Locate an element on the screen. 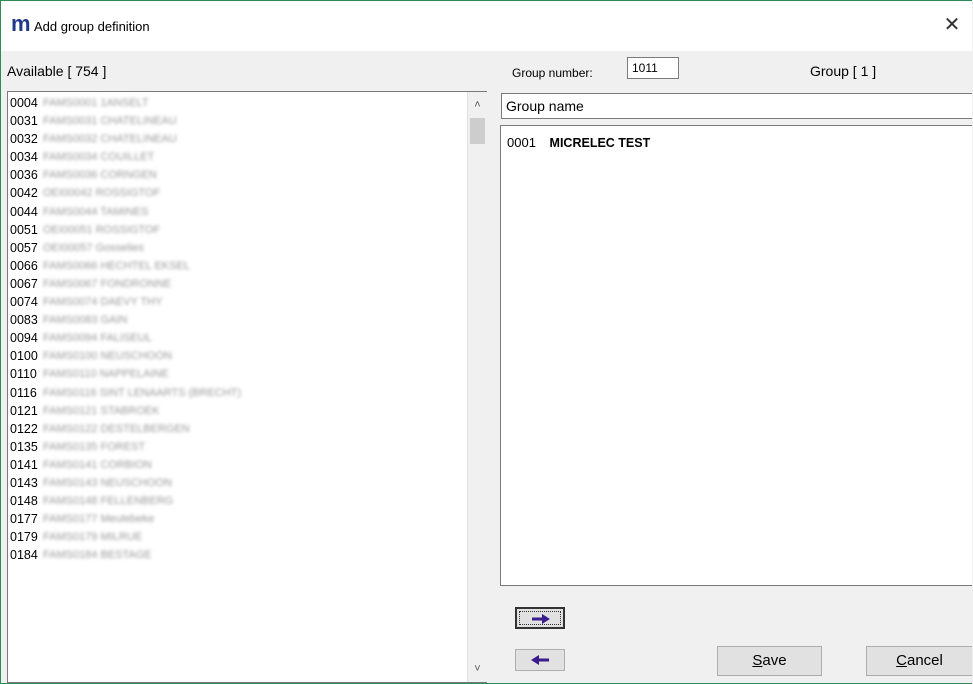  available-list-item: 0031 FAMS0031 CHATELINEAU is located at coordinates (237, 121).